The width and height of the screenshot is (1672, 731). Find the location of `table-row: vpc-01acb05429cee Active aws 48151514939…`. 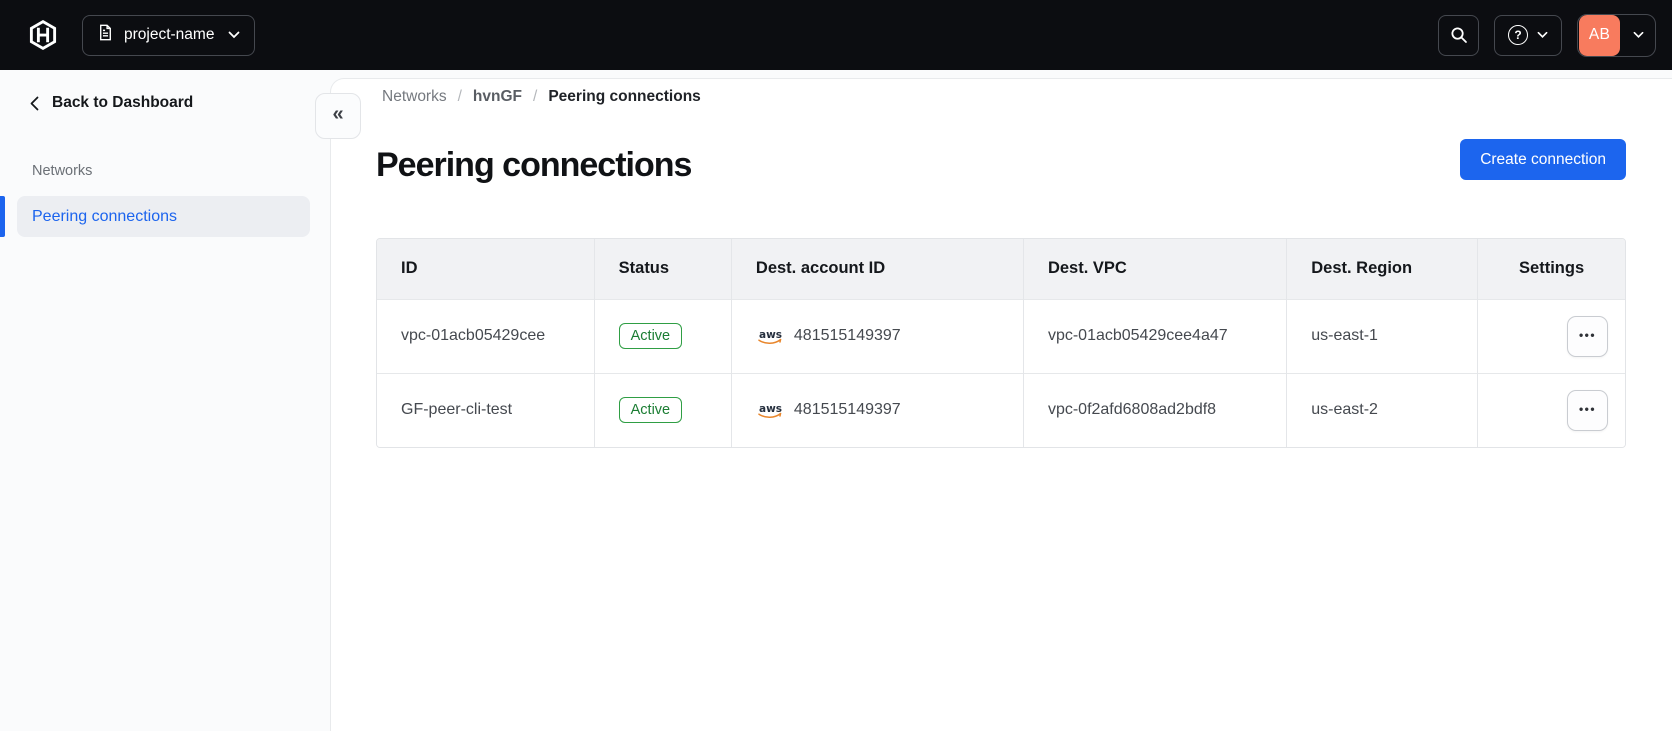

table-row: vpc-01acb05429cee Active aws 48151514939… is located at coordinates (1001, 335).